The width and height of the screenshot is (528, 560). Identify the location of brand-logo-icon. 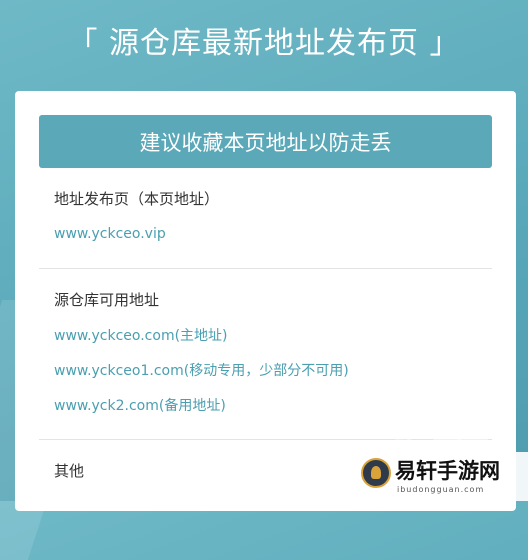
(376, 473).